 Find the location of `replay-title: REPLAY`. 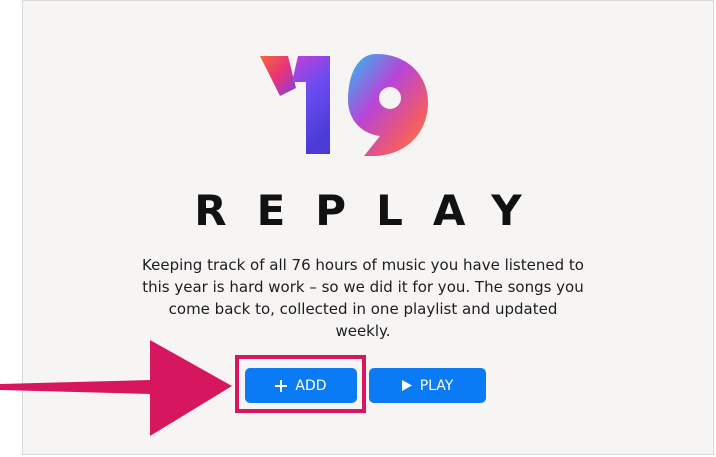

replay-title: REPLAY is located at coordinates (373, 210).